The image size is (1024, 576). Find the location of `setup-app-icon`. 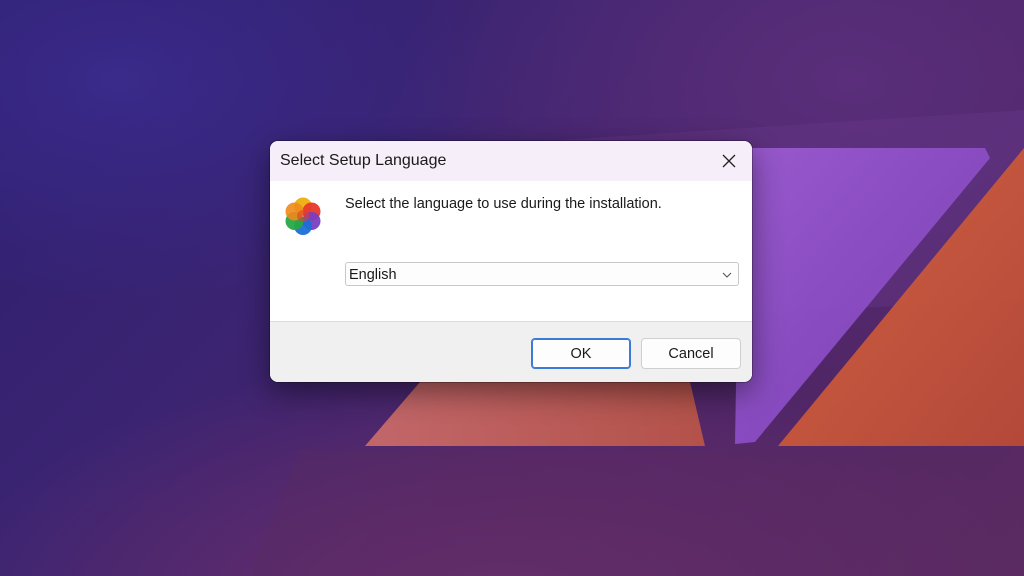

setup-app-icon is located at coordinates (303, 216).